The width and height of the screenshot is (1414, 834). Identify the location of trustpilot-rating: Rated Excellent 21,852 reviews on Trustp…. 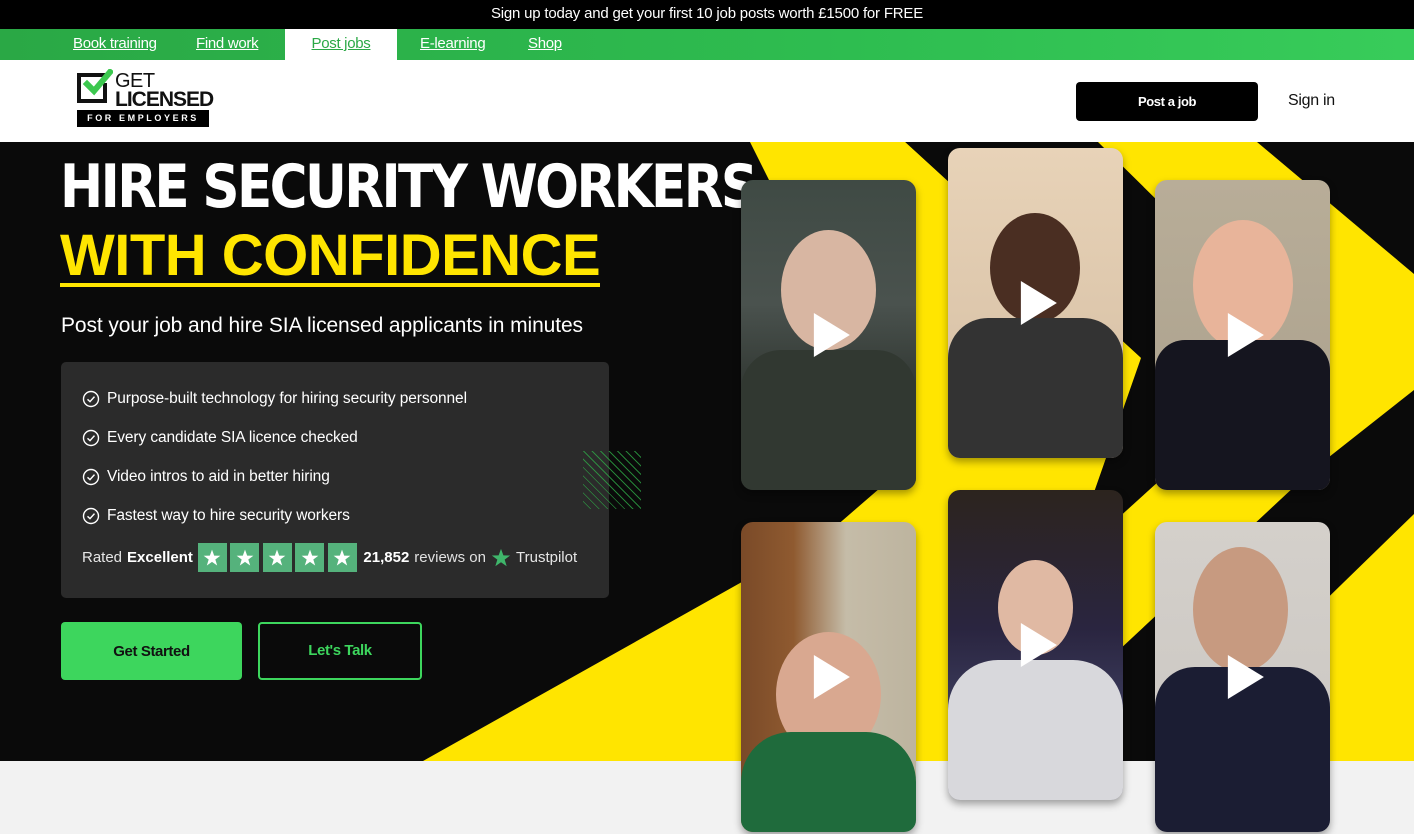
(329, 557).